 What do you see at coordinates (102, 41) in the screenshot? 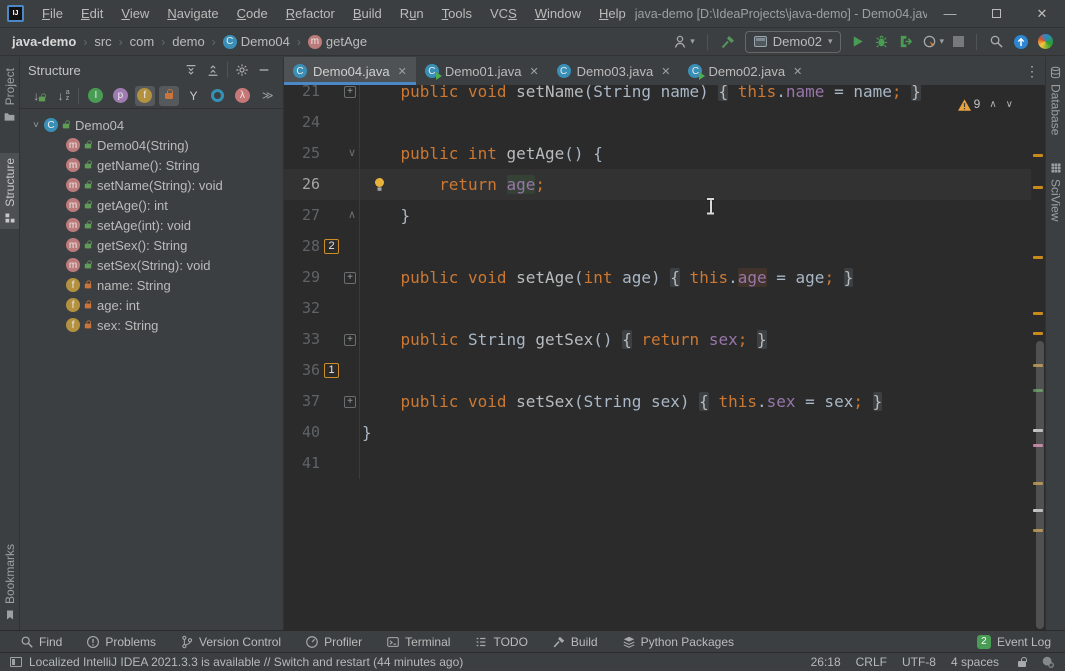
I see `breadcrumb-item-src: src` at bounding box center [102, 41].